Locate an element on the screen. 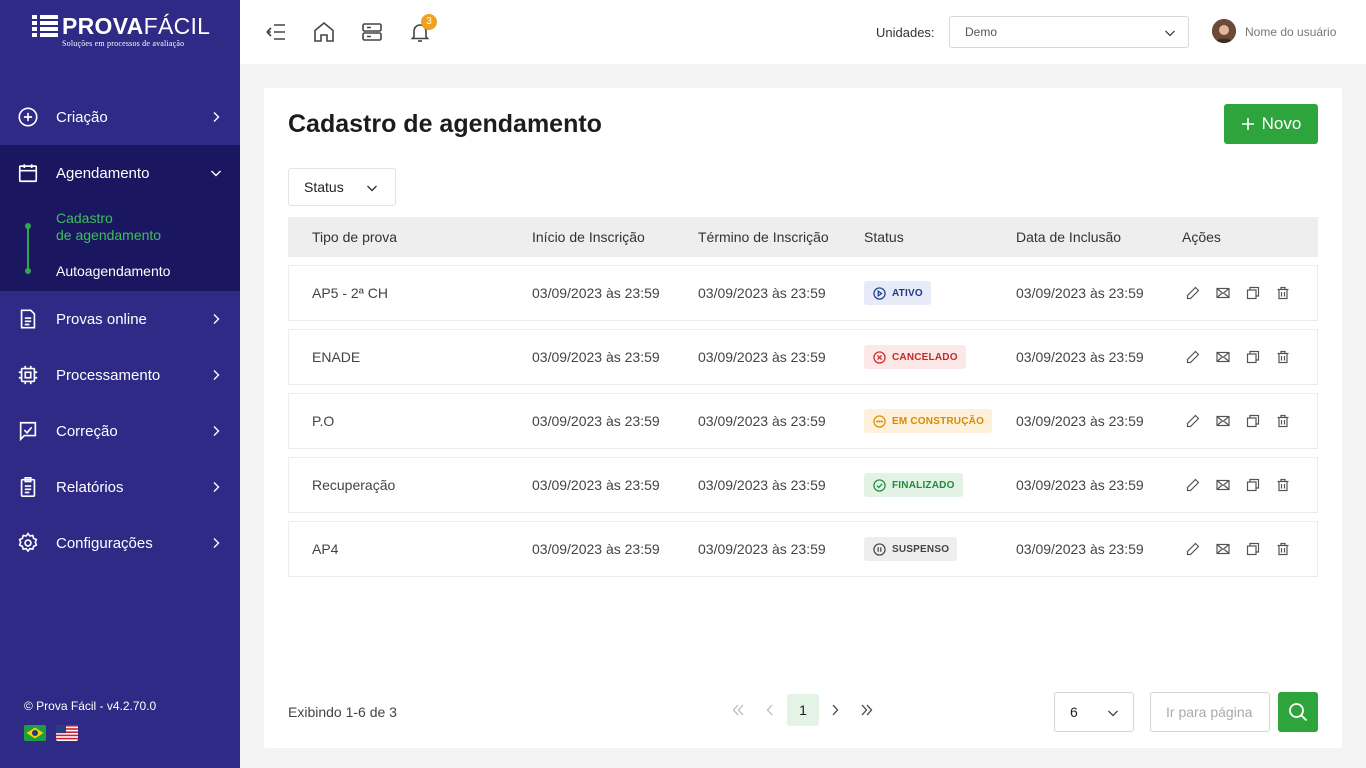 The width and height of the screenshot is (1366, 768). more-circle-icon is located at coordinates (879, 421).